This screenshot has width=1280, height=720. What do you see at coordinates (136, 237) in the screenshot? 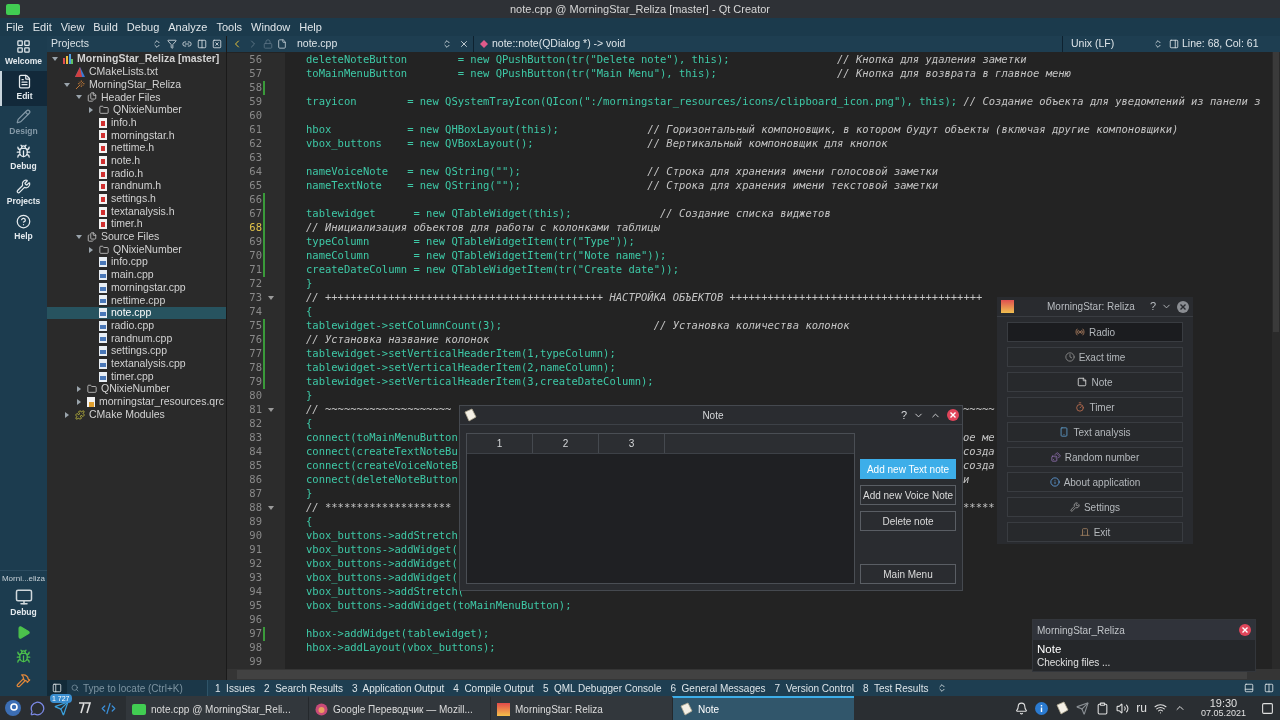
I see `tree-item: Source Files` at bounding box center [136, 237].